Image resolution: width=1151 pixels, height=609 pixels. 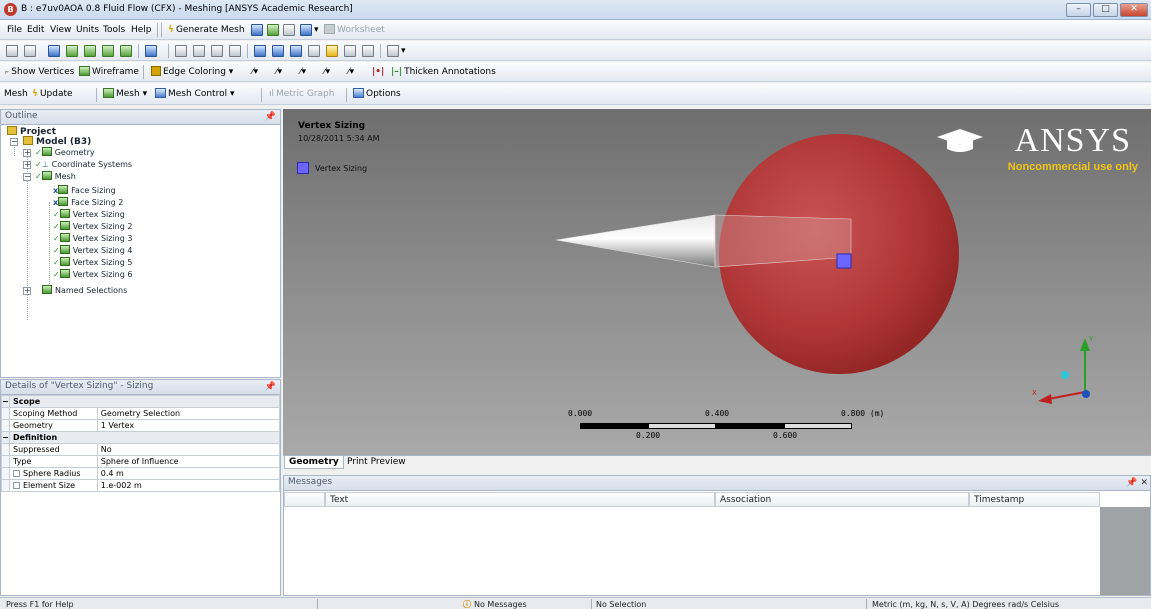 I want to click on edge-display-3-icon: ⁄▾, so click(x=303, y=72).